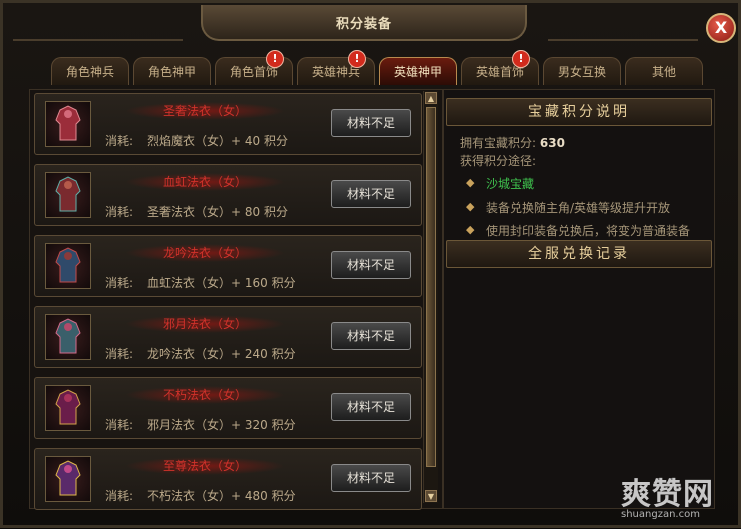  What do you see at coordinates (336, 67) in the screenshot?
I see `tab-hero-weapon: 英雄神兵 !` at bounding box center [336, 67].